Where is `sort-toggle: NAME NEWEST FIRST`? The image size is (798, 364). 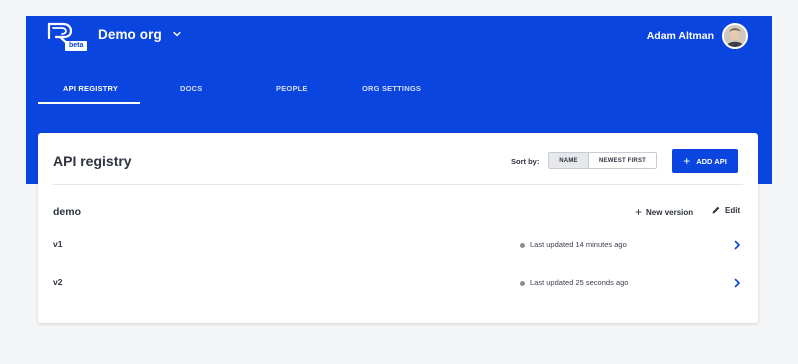
sort-toggle: NAME NEWEST FIRST is located at coordinates (602, 160).